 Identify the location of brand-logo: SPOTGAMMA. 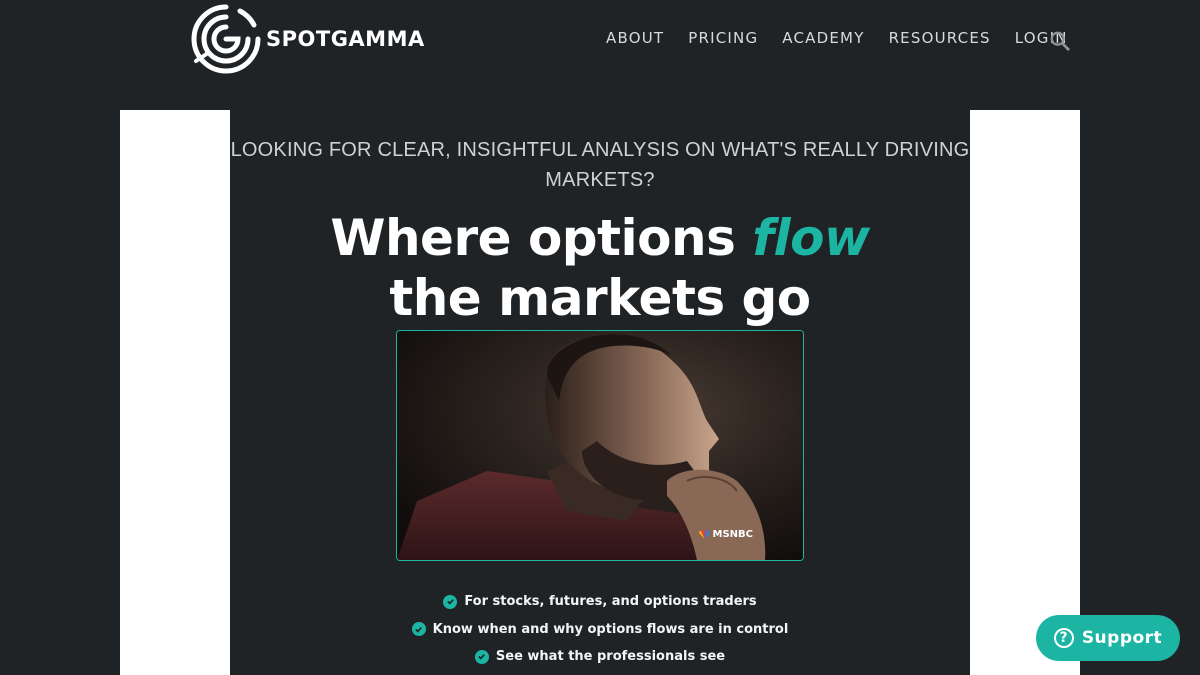
(307, 39).